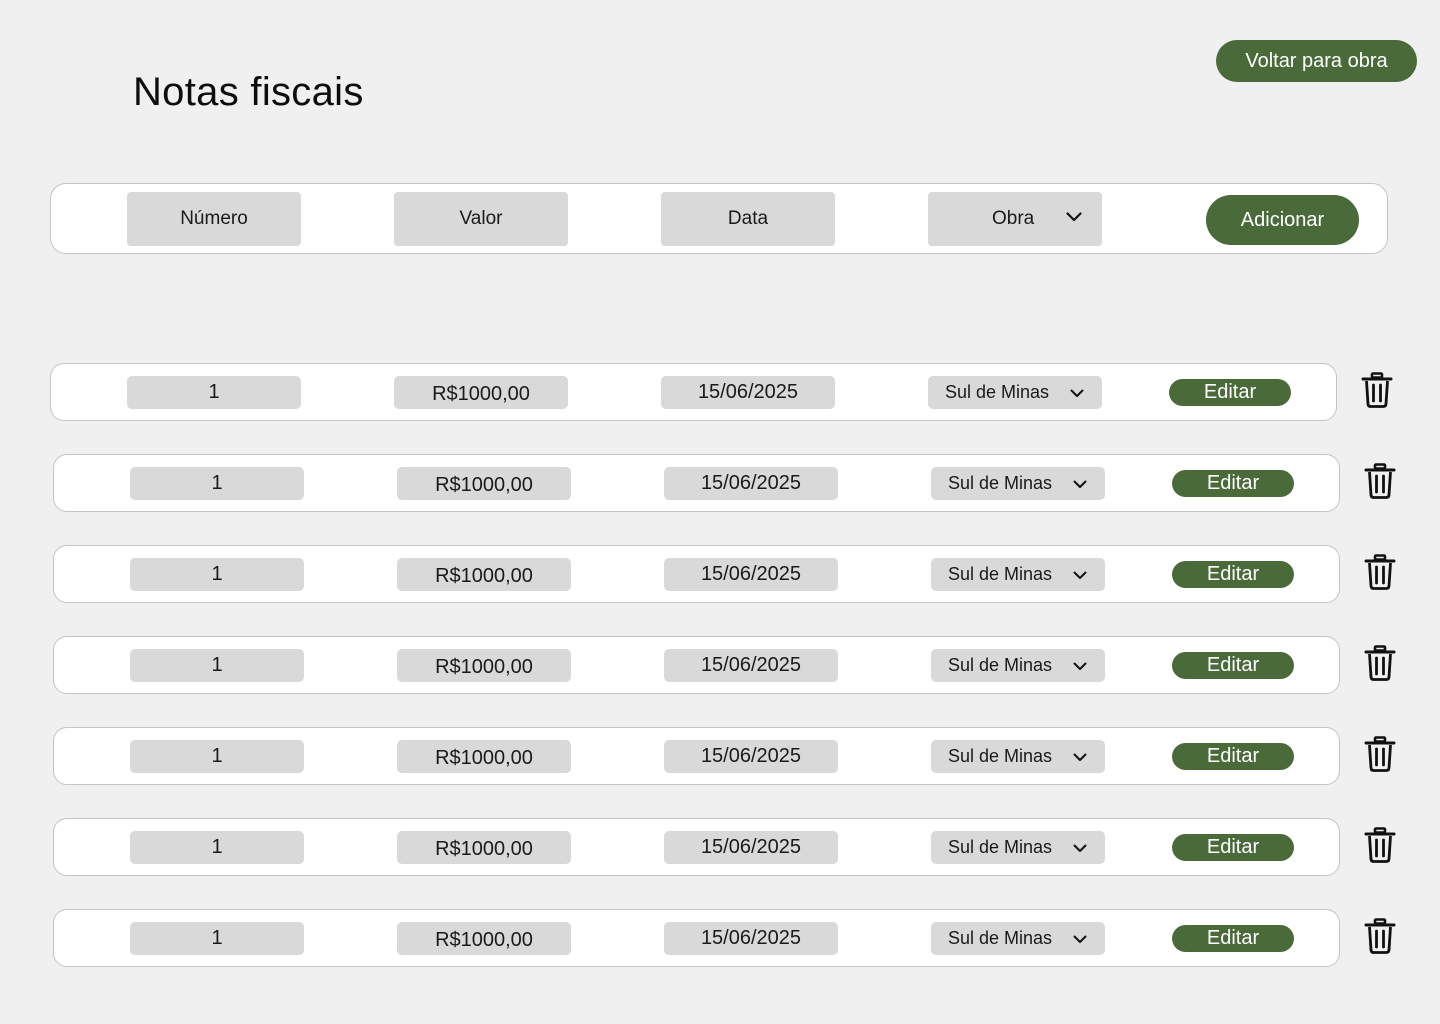 The height and width of the screenshot is (1024, 1440). I want to click on obra-select: Obra, so click(1015, 219).